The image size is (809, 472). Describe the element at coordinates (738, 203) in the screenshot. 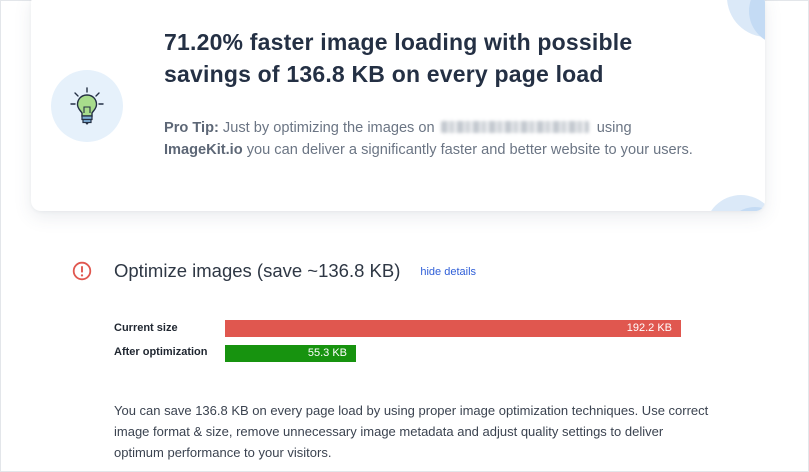

I see `decorative-blob` at that location.